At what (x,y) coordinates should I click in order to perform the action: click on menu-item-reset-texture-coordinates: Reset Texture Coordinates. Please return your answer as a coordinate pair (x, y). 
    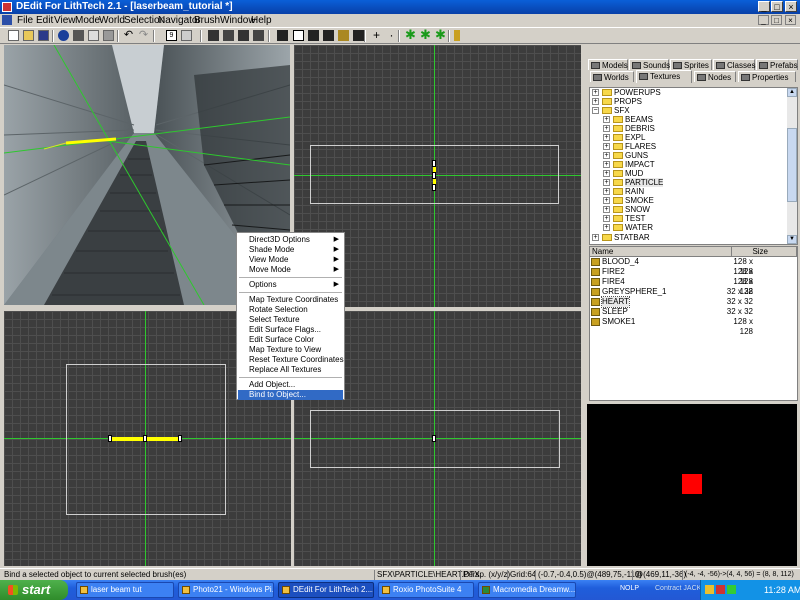
    Looking at the image, I should click on (291, 360).